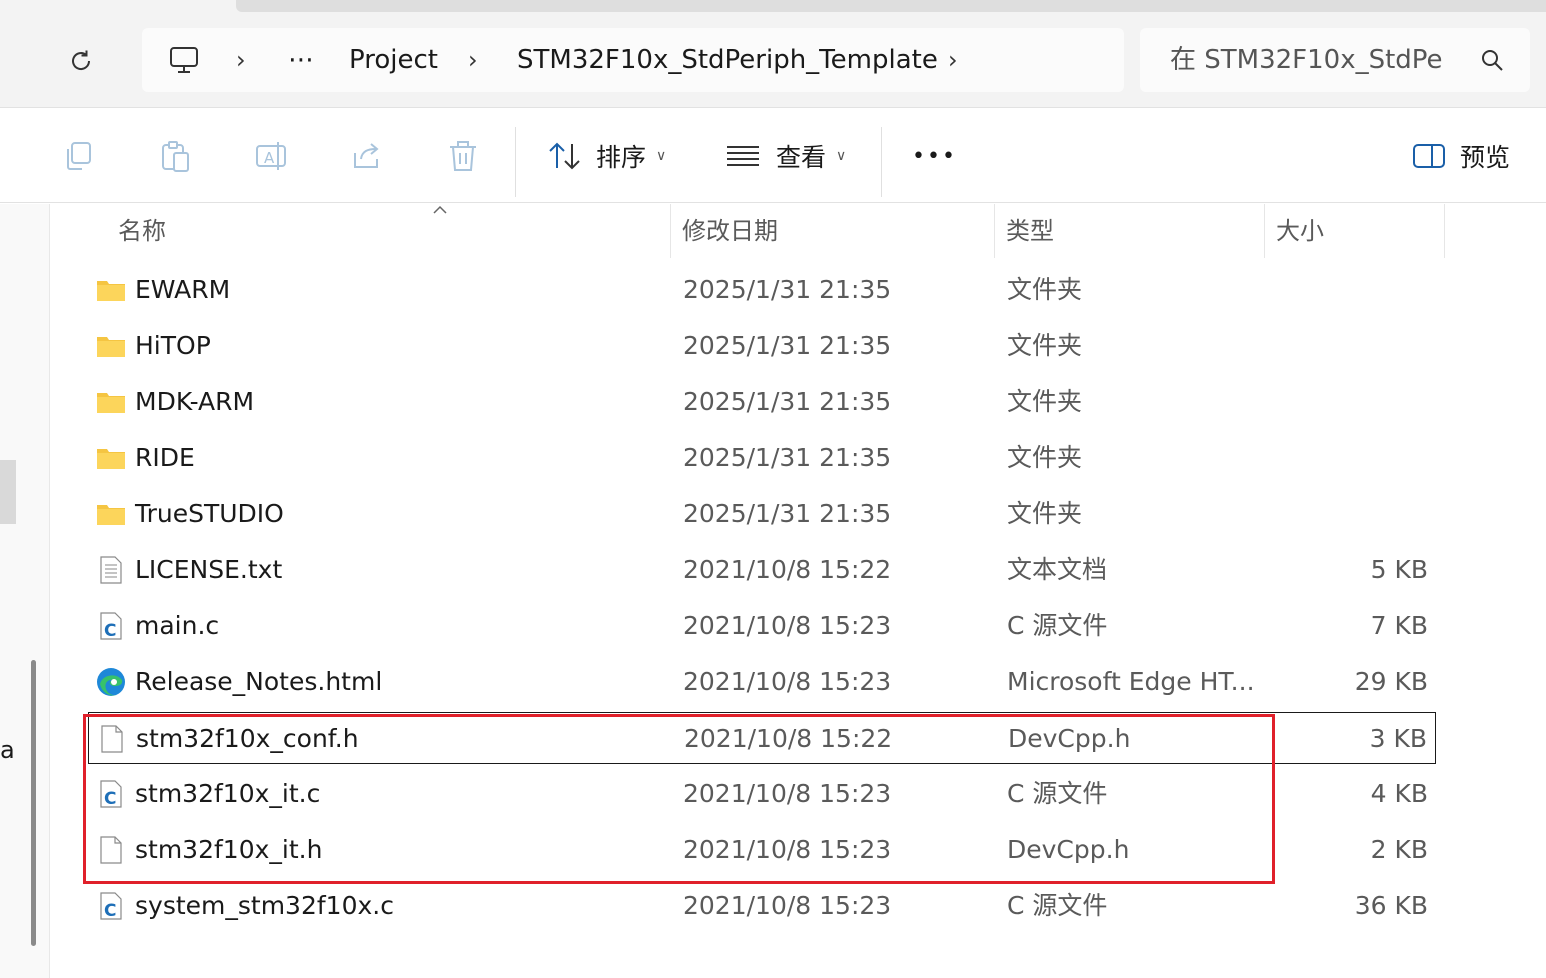  I want to click on file-row: C main.c 2021/10/8 15:23 C 源文件 7 KB, so click(762, 626).